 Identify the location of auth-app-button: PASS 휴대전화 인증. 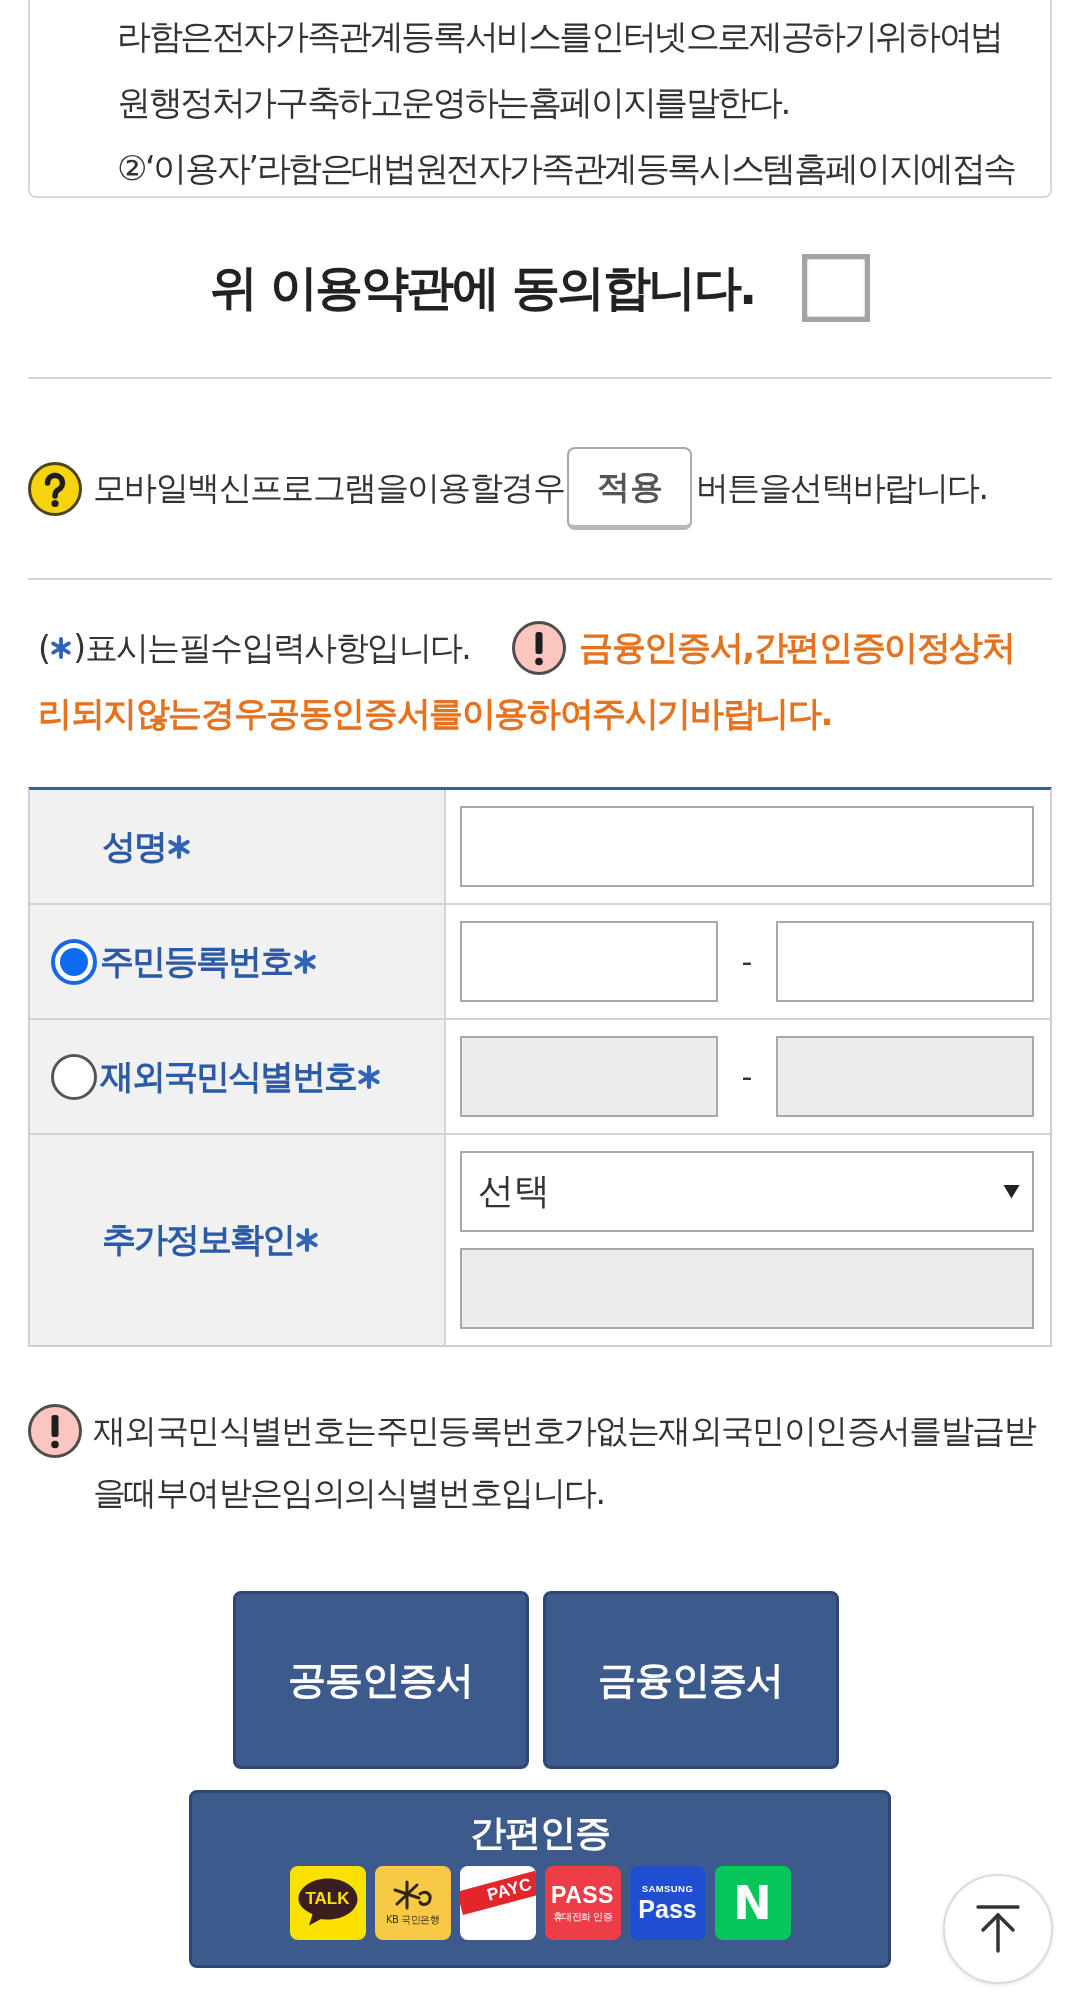
(582, 1903).